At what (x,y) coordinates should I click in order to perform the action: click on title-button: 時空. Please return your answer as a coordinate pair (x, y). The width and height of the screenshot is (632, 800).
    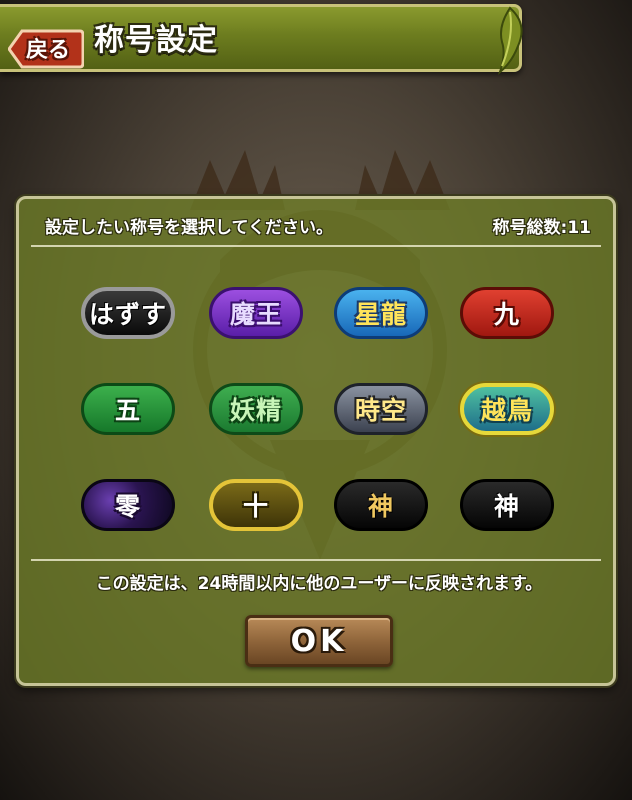
    Looking at the image, I should click on (381, 409).